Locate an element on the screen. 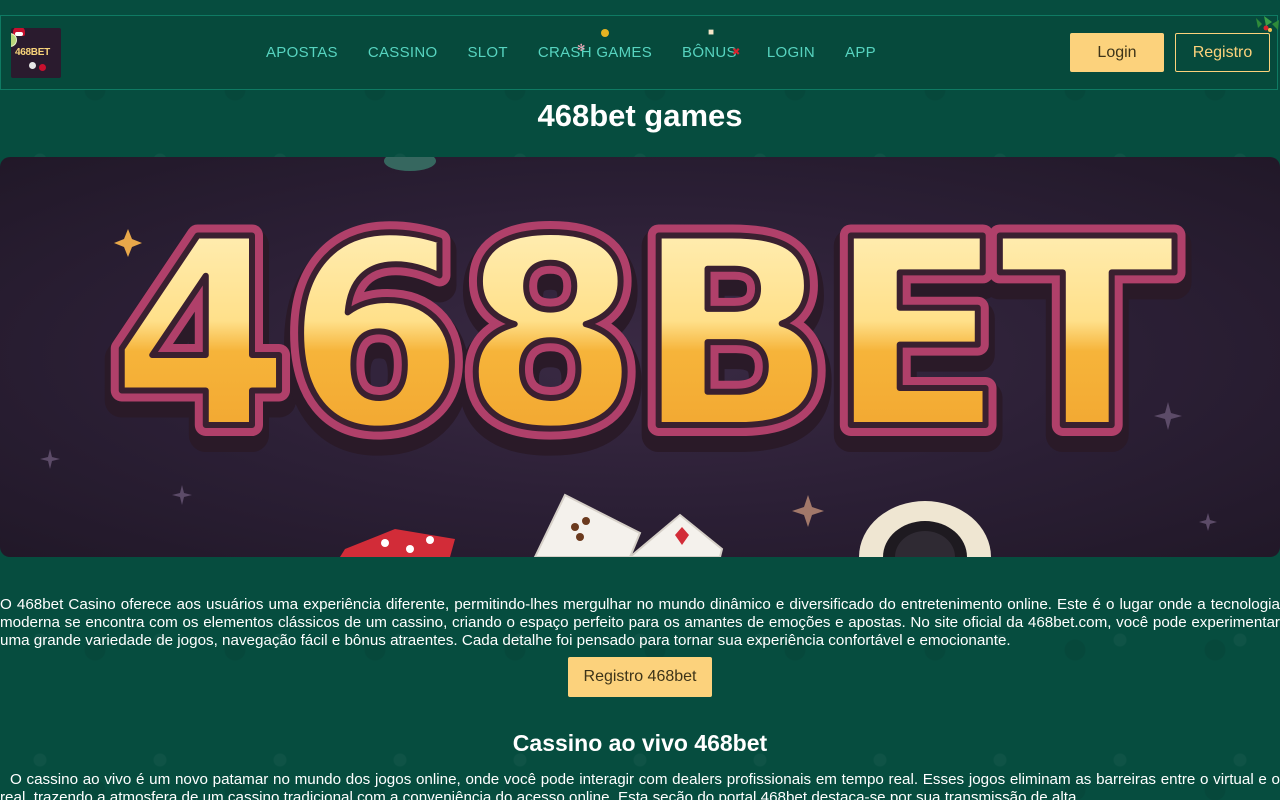 The image size is (1280, 800). bow-icon: ✖ is located at coordinates (736, 52).